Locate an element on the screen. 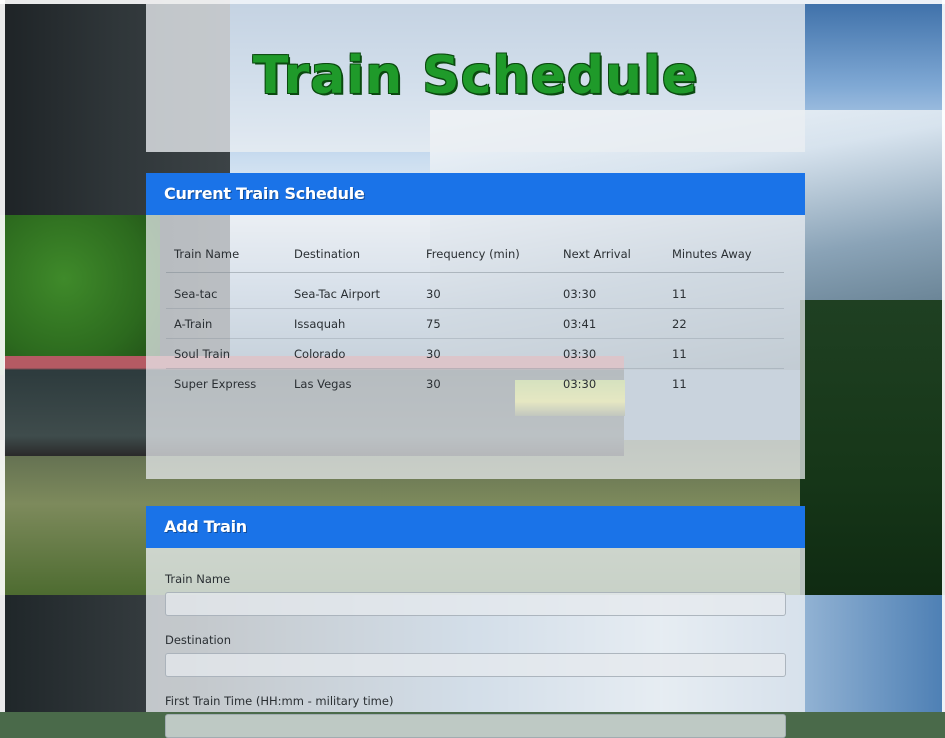 This screenshot has width=945, height=738. first-train-time-label: First Train Time (HH:mm - military time) is located at coordinates (279, 701).